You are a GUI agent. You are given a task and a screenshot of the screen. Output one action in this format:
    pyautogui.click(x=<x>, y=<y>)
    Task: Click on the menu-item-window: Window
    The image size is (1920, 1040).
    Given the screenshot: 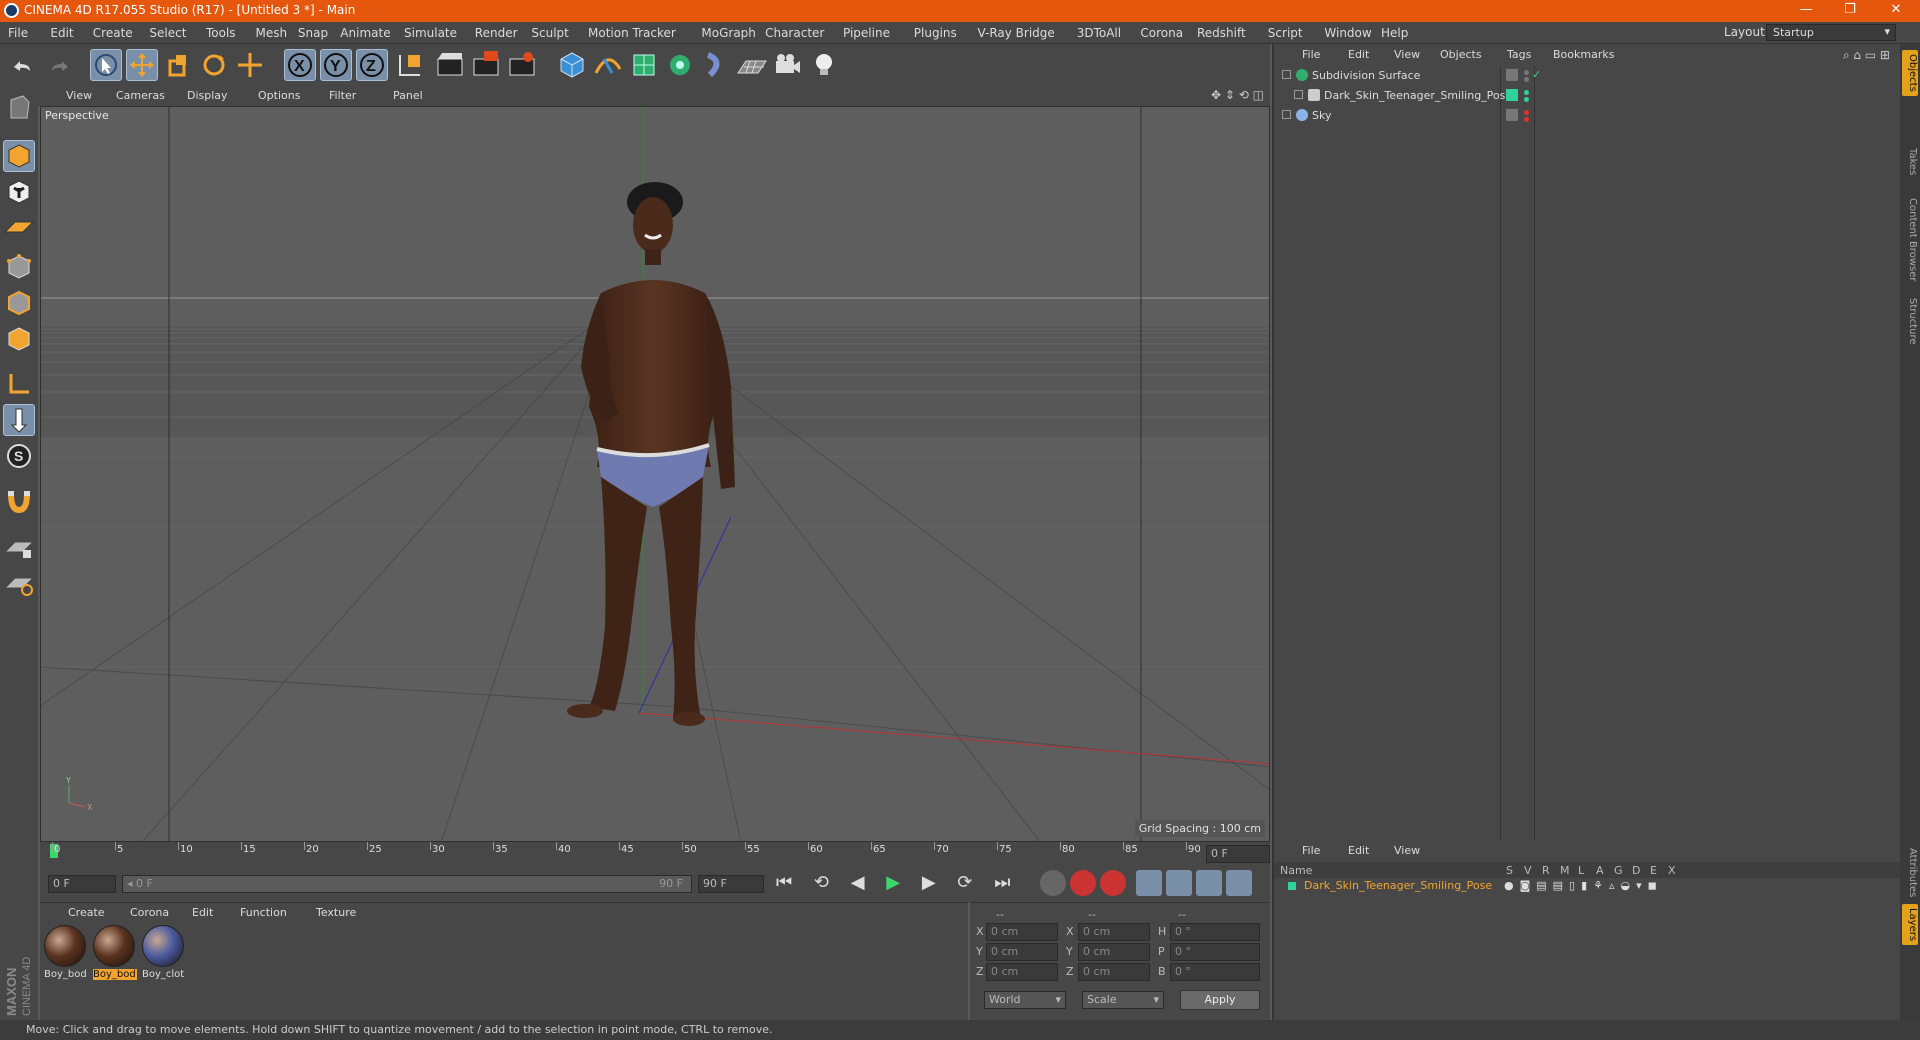 What is the action you would take?
    pyautogui.click(x=1347, y=33)
    